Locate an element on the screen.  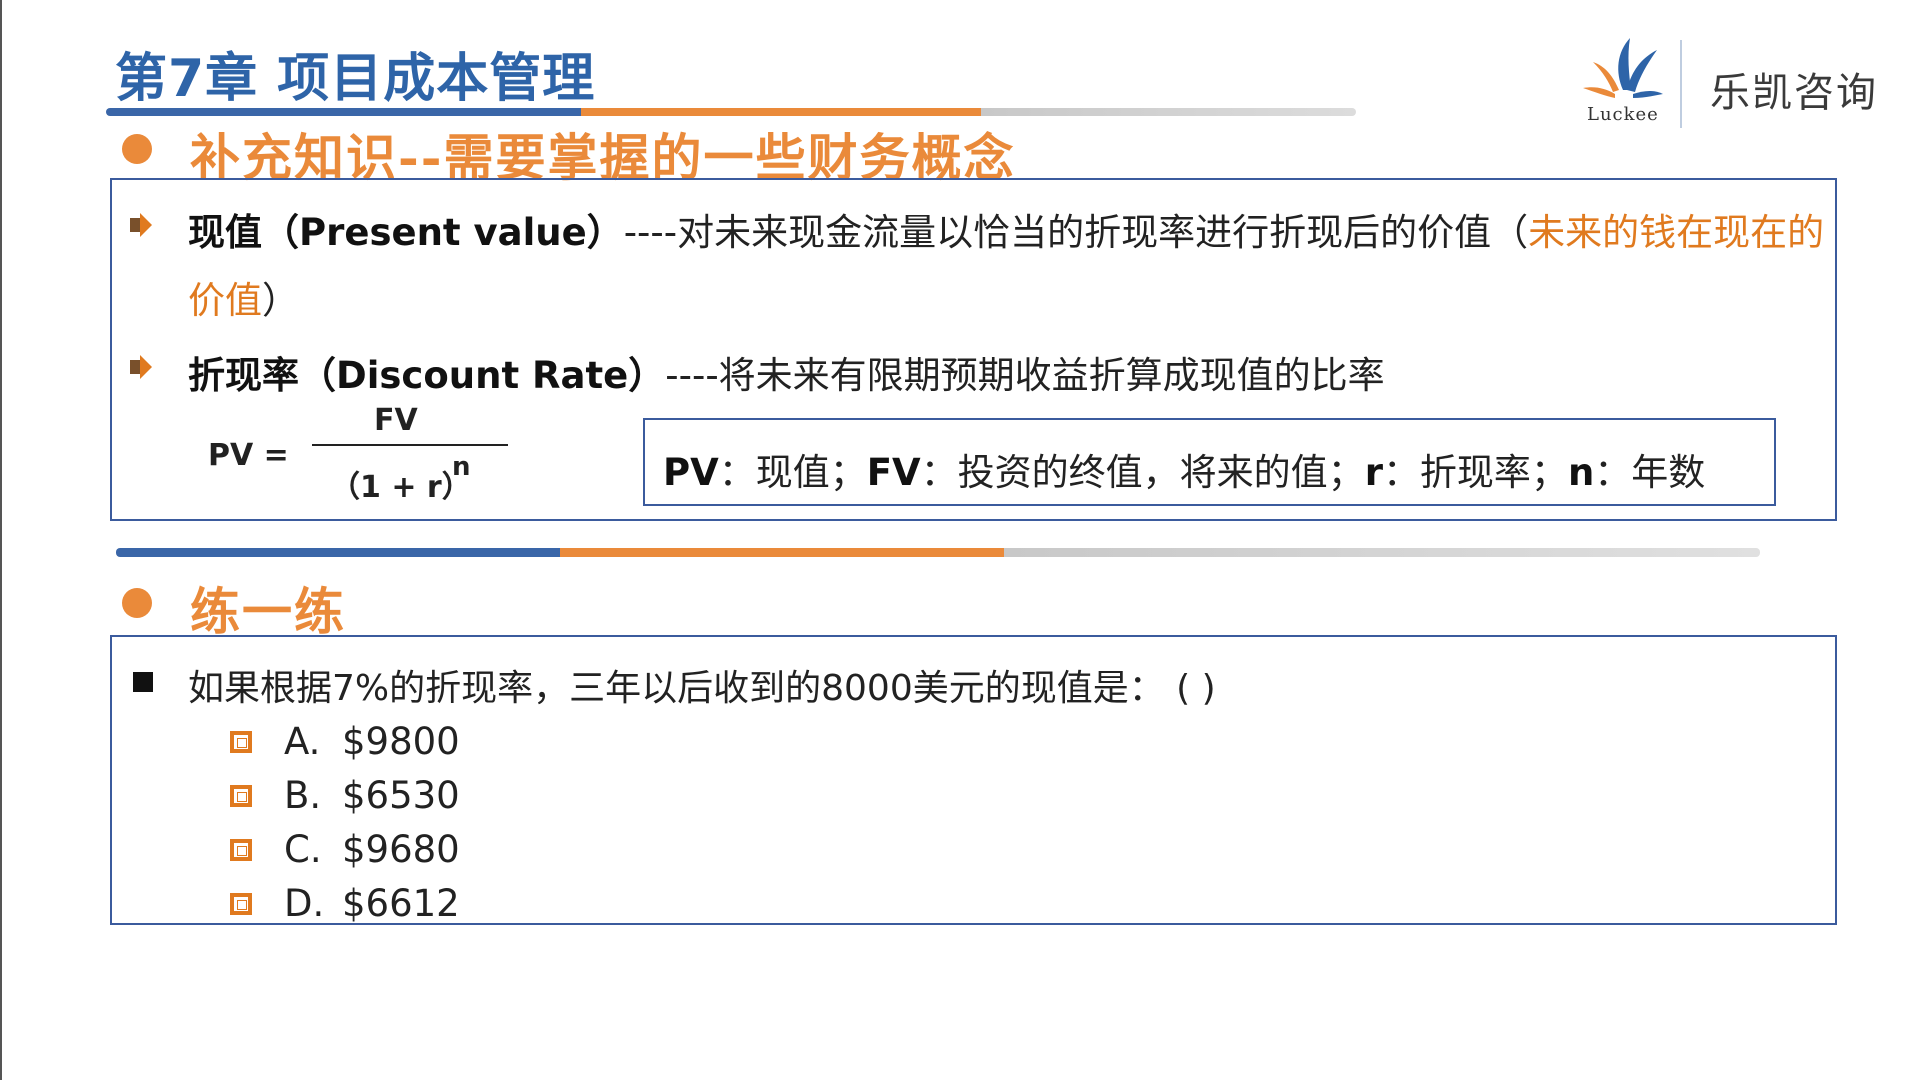
definitions-box: PV：现值；FV：投资的终值，将来的值；r：折现率；n：年数 is located at coordinates (1209, 462).